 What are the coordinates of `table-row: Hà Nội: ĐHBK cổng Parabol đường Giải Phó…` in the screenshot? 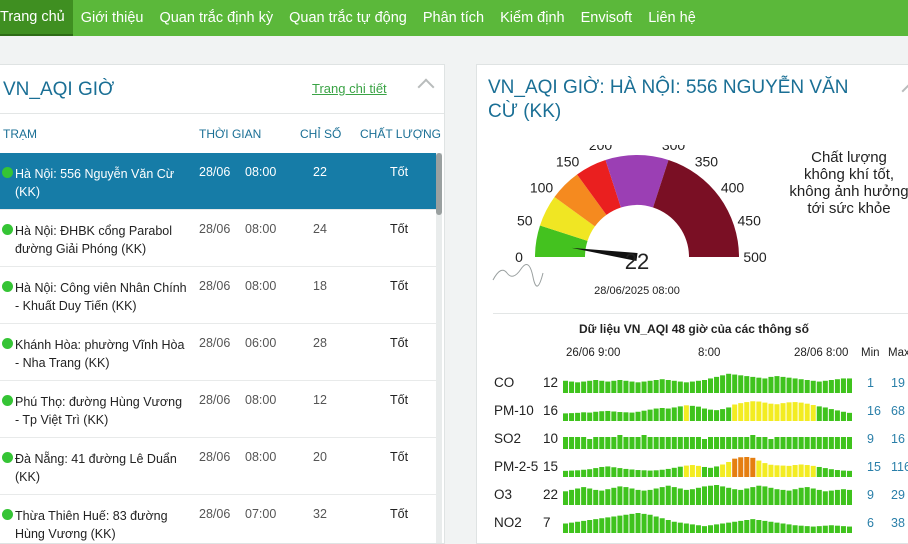 It's located at (218, 238).